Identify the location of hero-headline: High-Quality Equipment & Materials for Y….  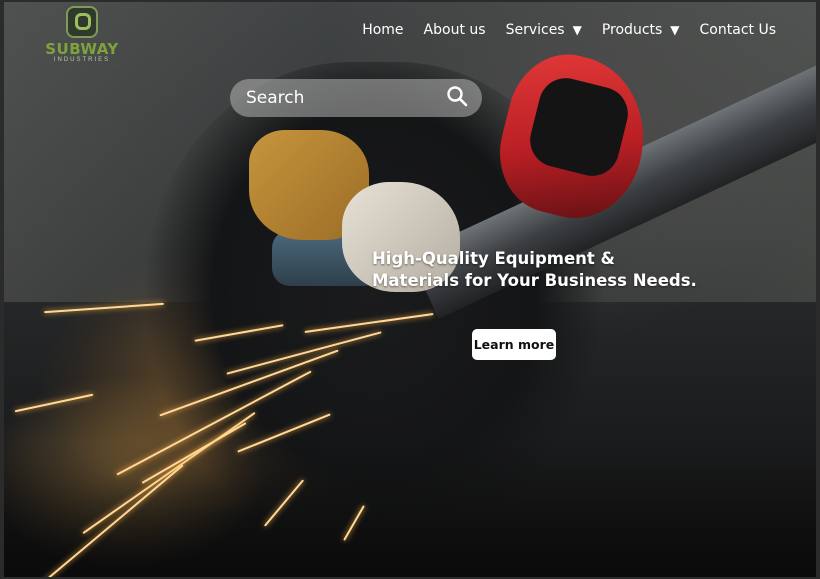
(537, 270).